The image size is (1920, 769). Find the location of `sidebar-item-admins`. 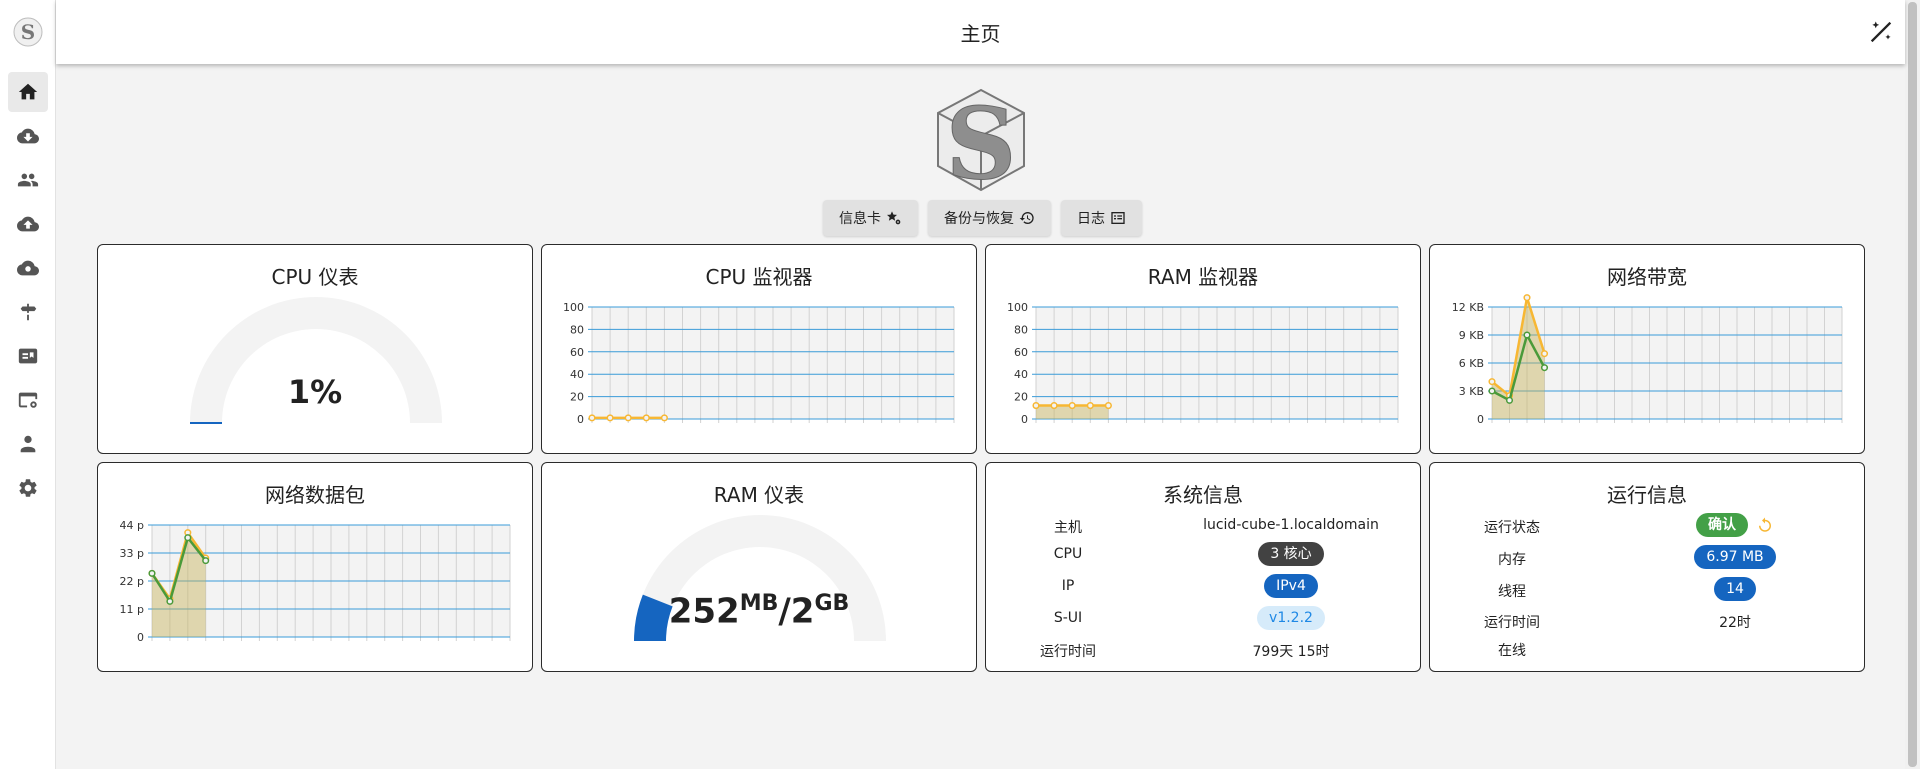

sidebar-item-admins is located at coordinates (28, 444).